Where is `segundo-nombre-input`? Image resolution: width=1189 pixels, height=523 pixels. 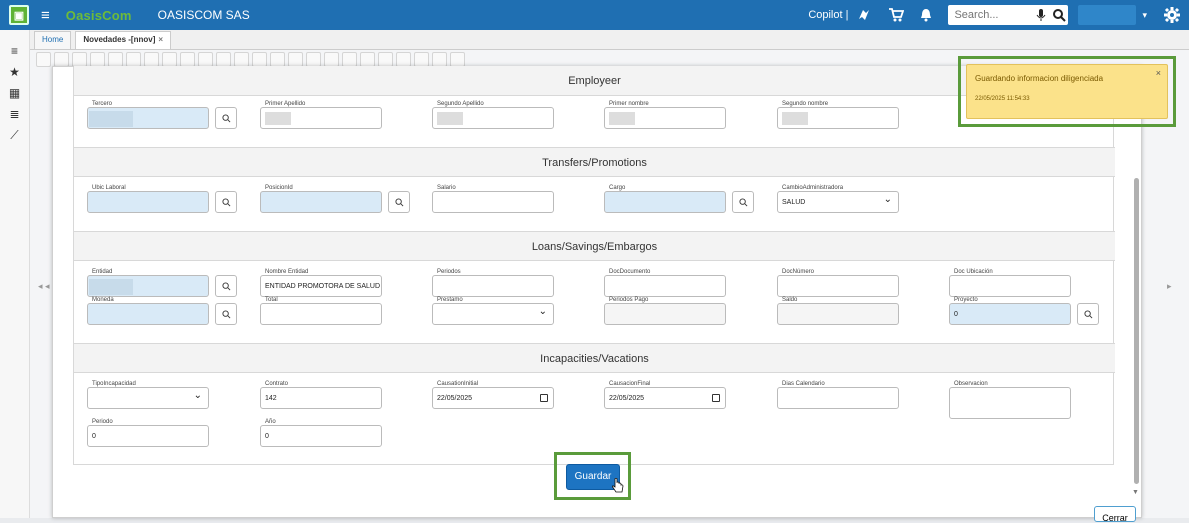 segundo-nombre-input is located at coordinates (838, 118).